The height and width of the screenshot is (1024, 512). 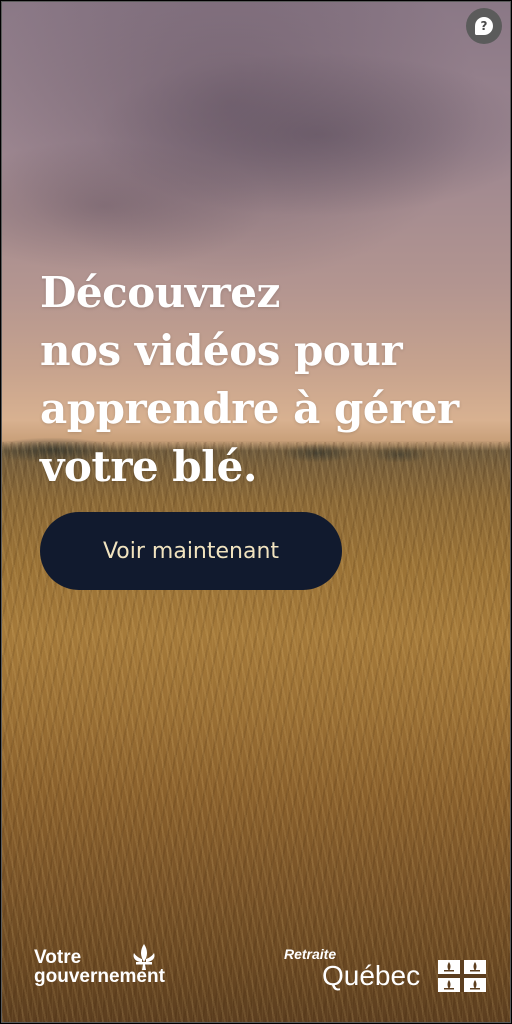 I want to click on headline-line: Découvrez, so click(x=160, y=292).